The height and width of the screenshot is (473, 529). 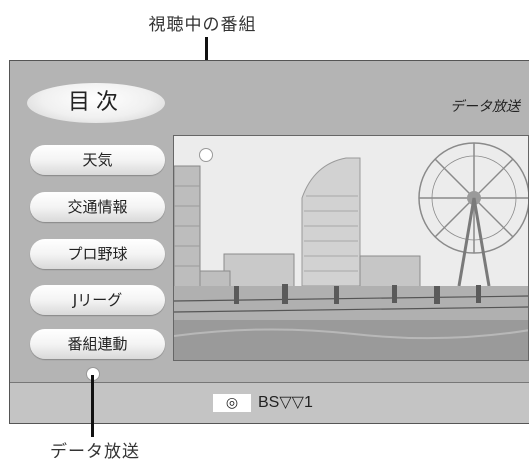 I want to click on data-broadcast-label: データ放送, so click(x=485, y=107).